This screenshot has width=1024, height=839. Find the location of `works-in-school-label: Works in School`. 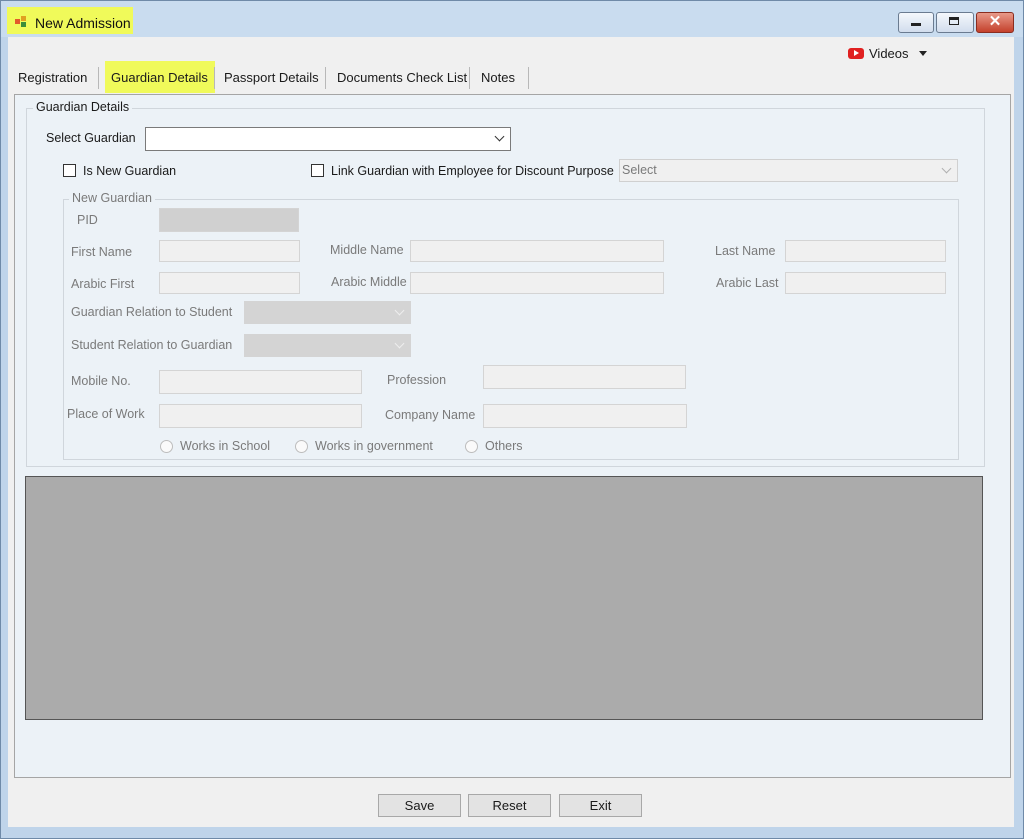

works-in-school-label: Works in School is located at coordinates (225, 446).